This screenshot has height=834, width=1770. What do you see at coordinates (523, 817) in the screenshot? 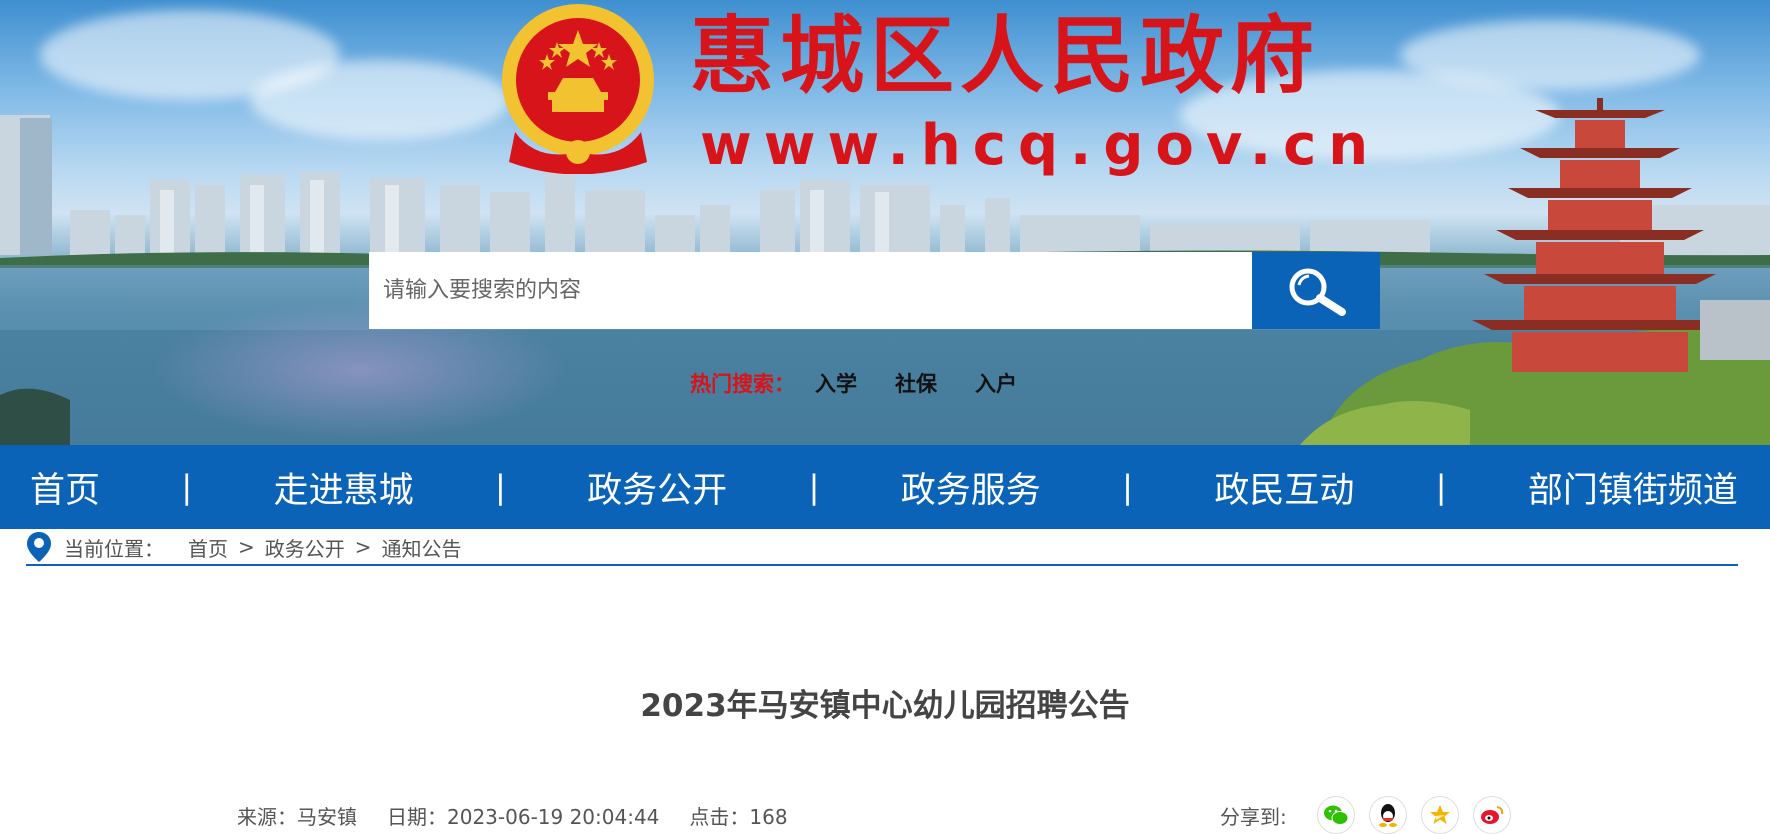
I see `article-date: 日期：2023-06-19 20:04:44` at bounding box center [523, 817].